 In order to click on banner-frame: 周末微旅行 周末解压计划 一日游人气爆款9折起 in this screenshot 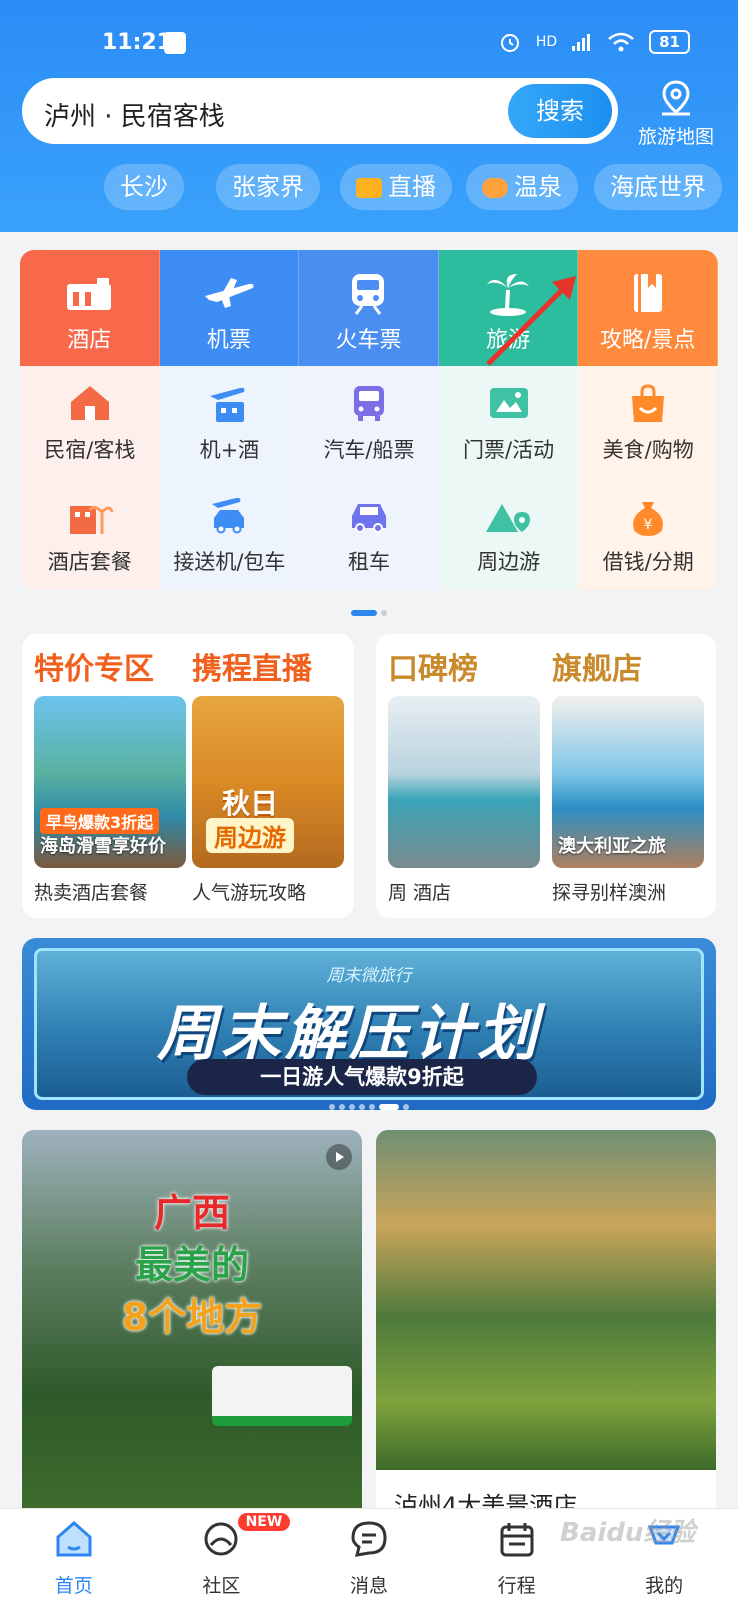, I will do `click(369, 1024)`.